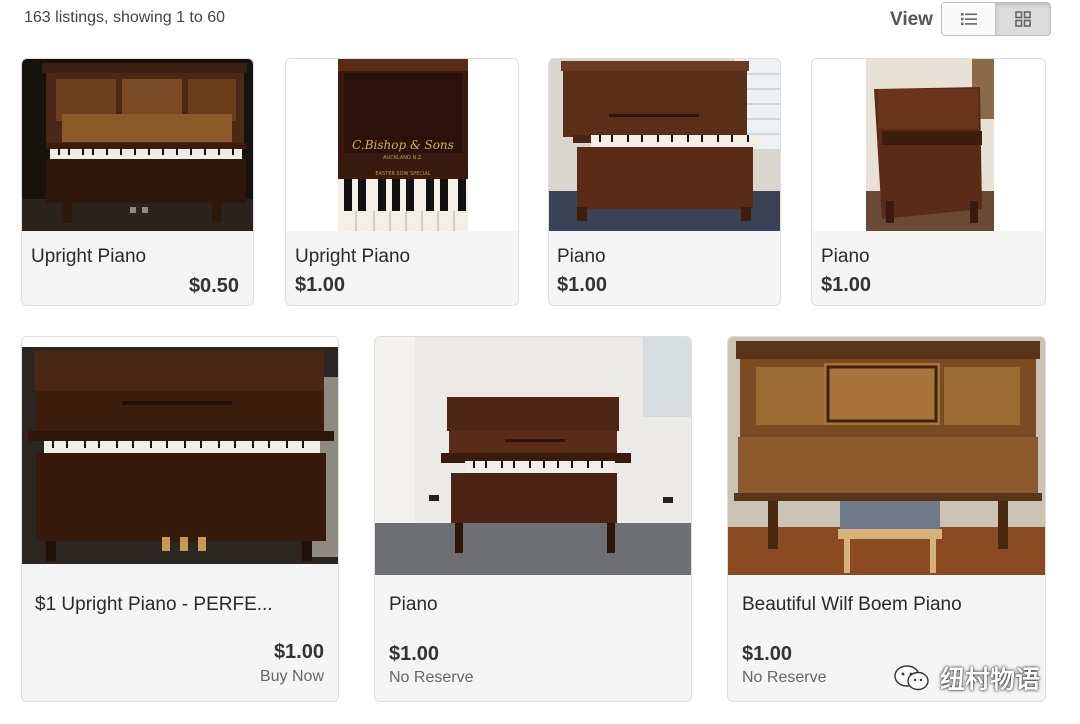 This screenshot has width=1080, height=724. I want to click on view-mode-toggle, so click(996, 19).